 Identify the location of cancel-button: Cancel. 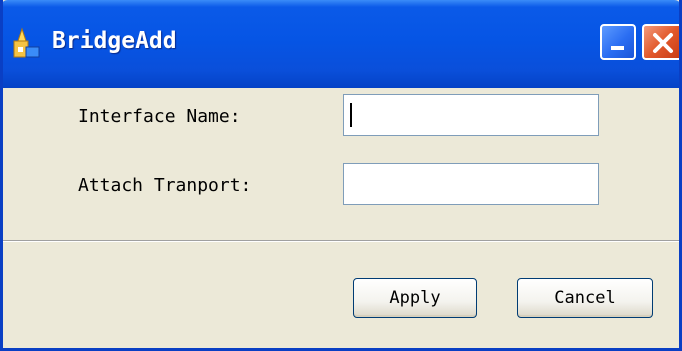
(585, 298).